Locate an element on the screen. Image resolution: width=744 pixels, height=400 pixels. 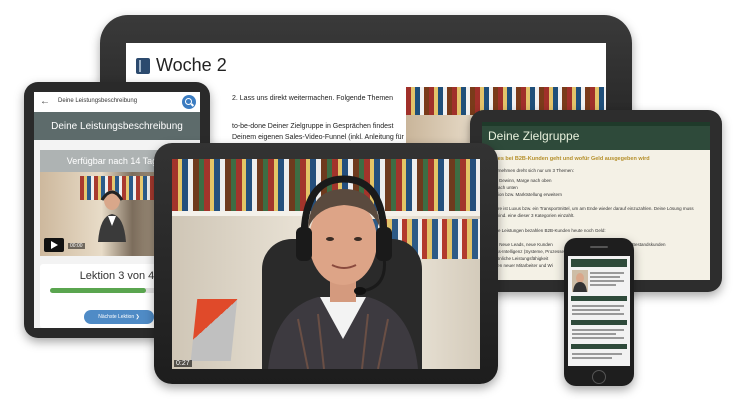
page-title: Woche 2 is located at coordinates (181, 65).